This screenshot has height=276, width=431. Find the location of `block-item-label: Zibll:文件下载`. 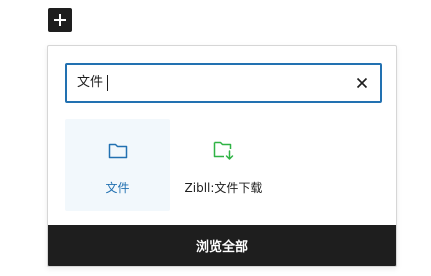

block-item-label: Zibll:文件下载 is located at coordinates (223, 188).